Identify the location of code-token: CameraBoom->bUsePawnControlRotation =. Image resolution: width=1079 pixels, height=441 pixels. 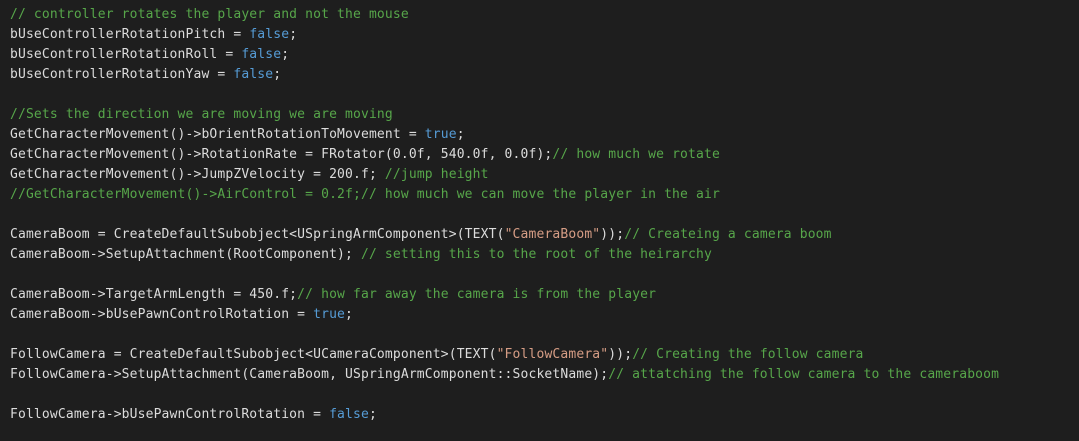
(162, 314).